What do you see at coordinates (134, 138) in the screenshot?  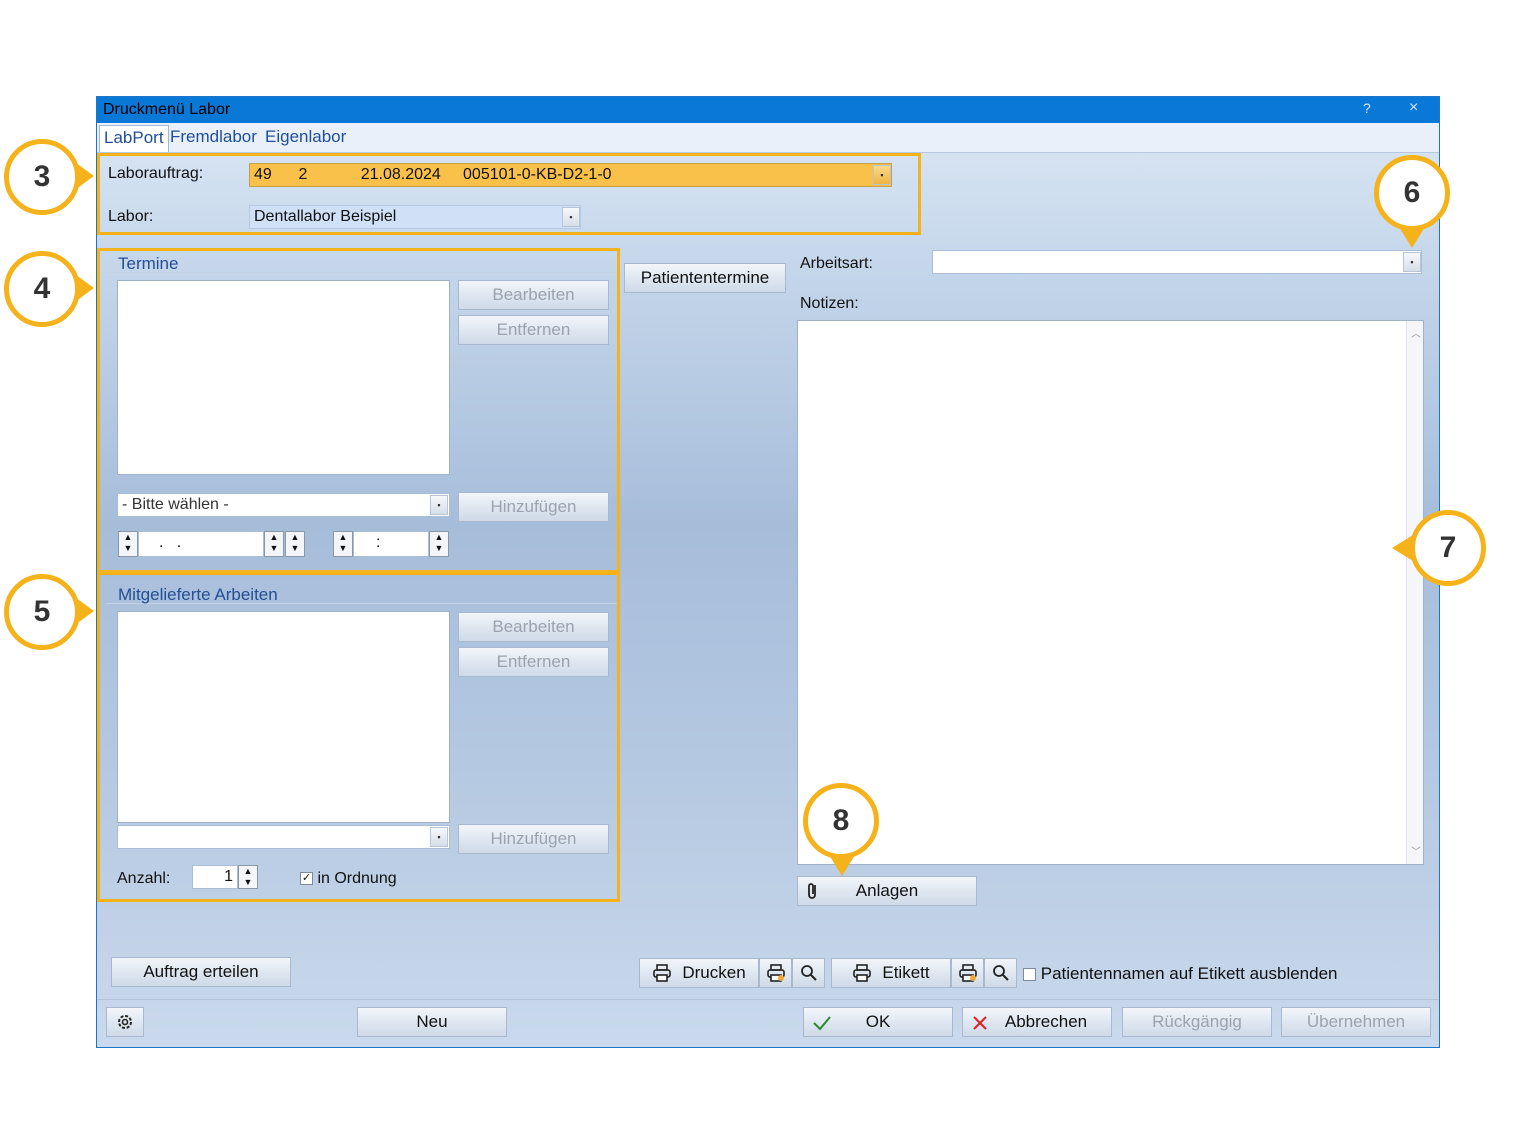 I see `tab-labport: LabPort` at bounding box center [134, 138].